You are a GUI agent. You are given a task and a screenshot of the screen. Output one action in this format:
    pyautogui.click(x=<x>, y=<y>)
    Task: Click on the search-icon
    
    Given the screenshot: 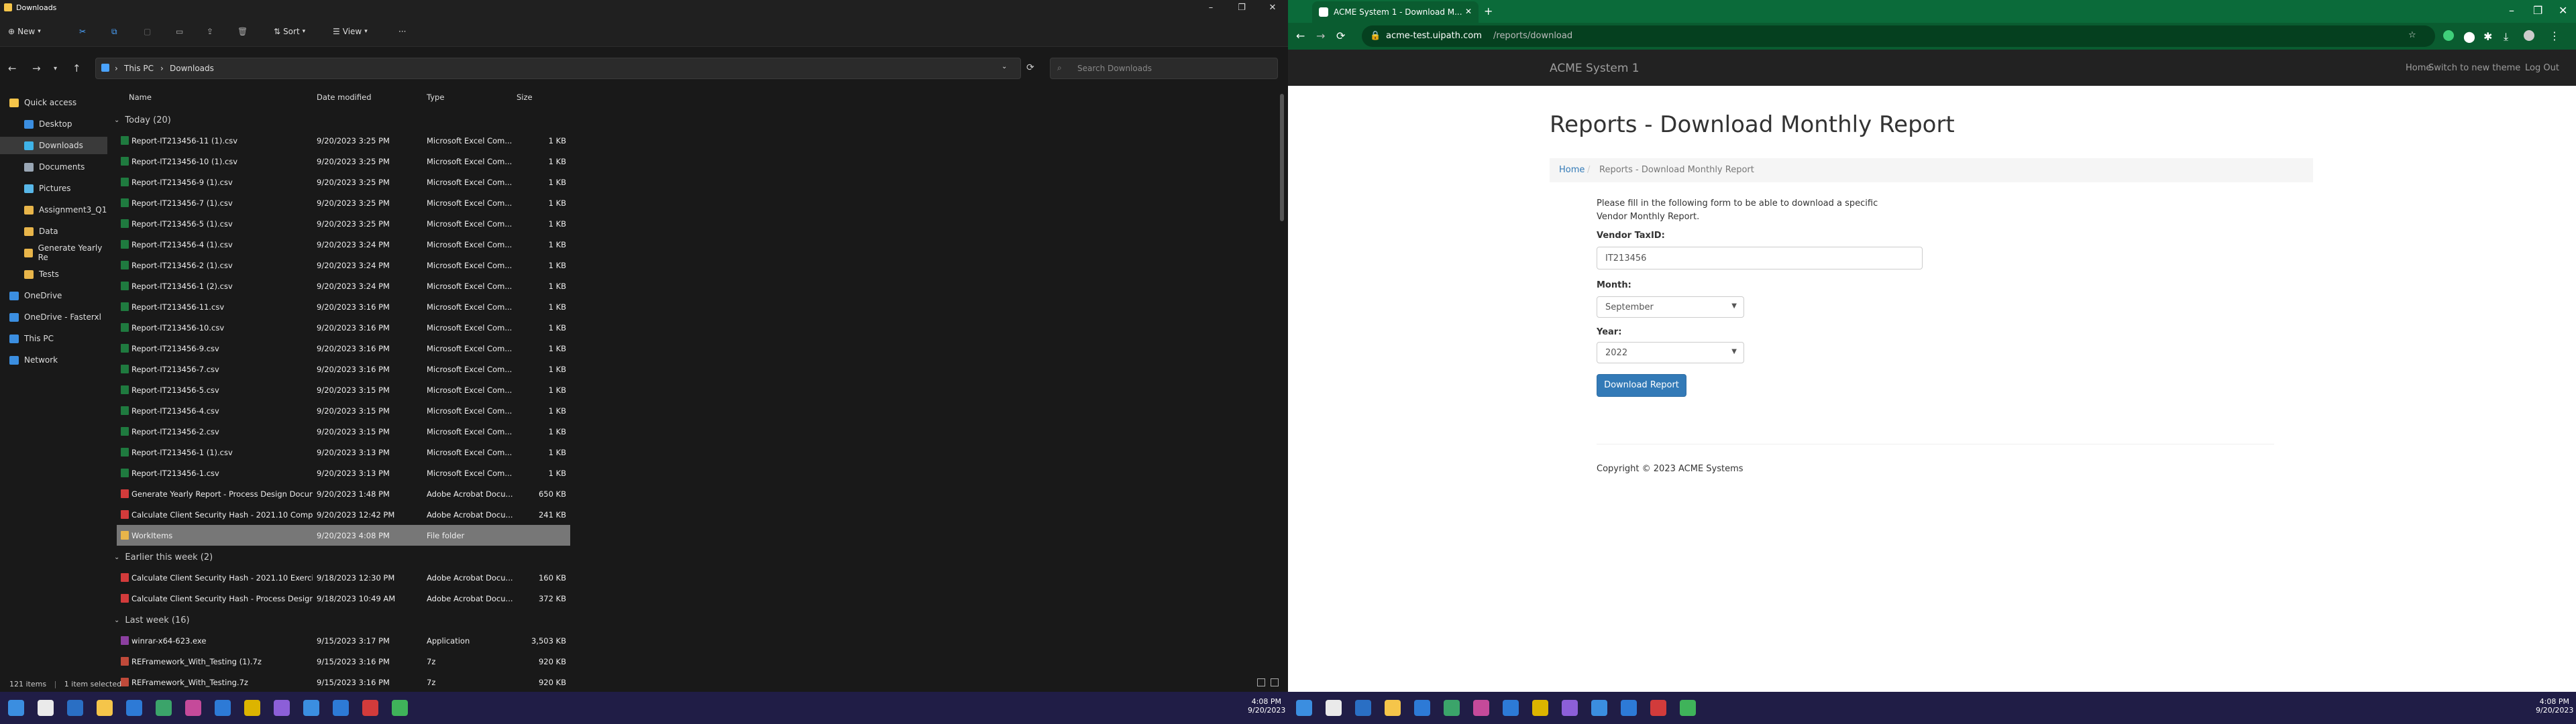 What is the action you would take?
    pyautogui.click(x=46, y=708)
    